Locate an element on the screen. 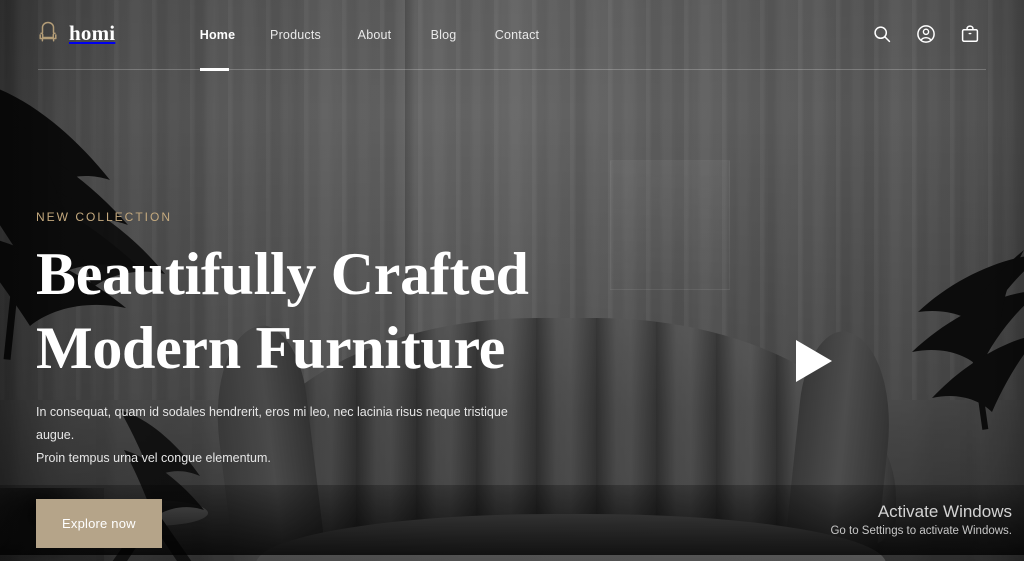  nav-slot-blog: Blog is located at coordinates (443, 35).